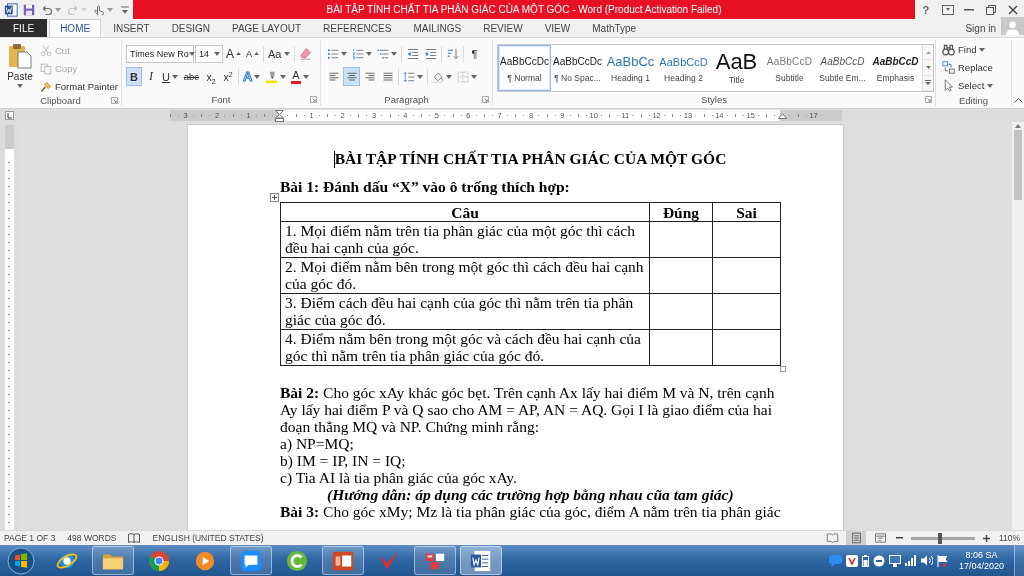 Image resolution: width=1024 pixels, height=576 pixels. Describe the element at coordinates (357, 28) in the screenshot. I see `ribbon-tab: REFERENCES` at that location.